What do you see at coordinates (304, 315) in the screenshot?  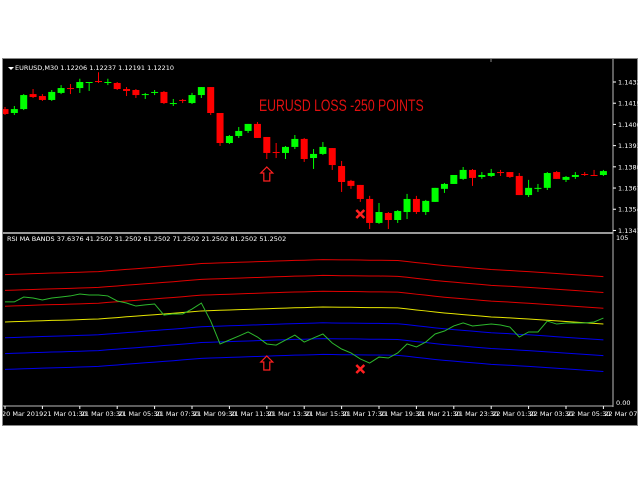 I see `ma-line` at bounding box center [304, 315].